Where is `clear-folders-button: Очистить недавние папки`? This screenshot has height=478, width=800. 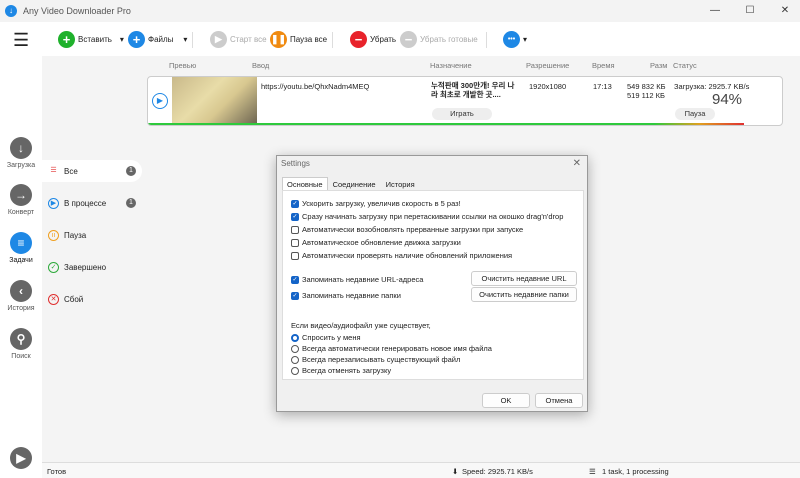 clear-folders-button: Очистить недавние папки is located at coordinates (524, 294).